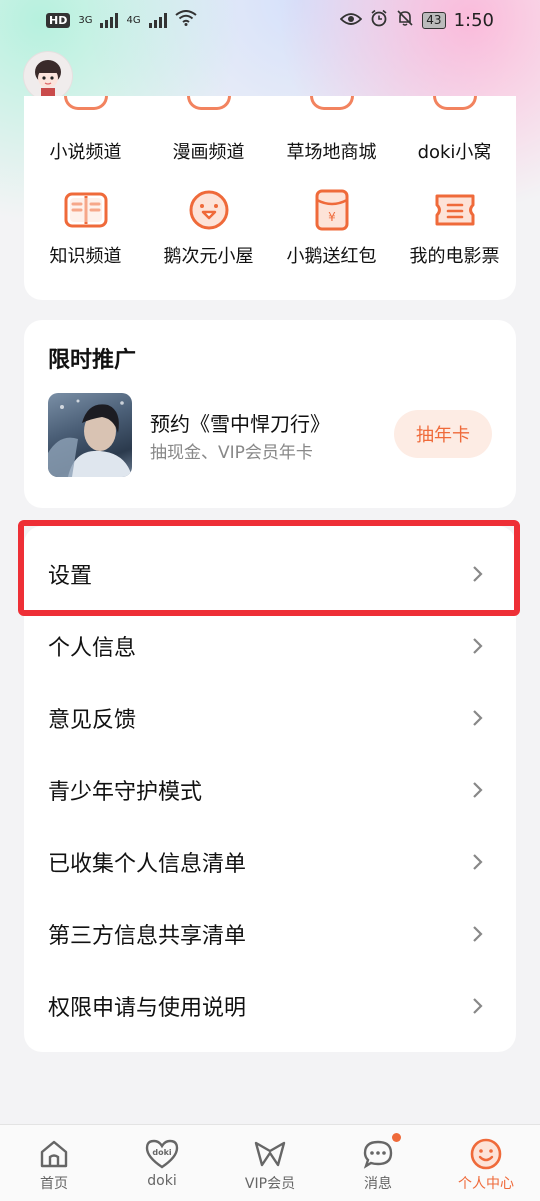 This screenshot has width=540, height=1201. I want to click on channel-item-knowledge: 知识频道, so click(85, 228).